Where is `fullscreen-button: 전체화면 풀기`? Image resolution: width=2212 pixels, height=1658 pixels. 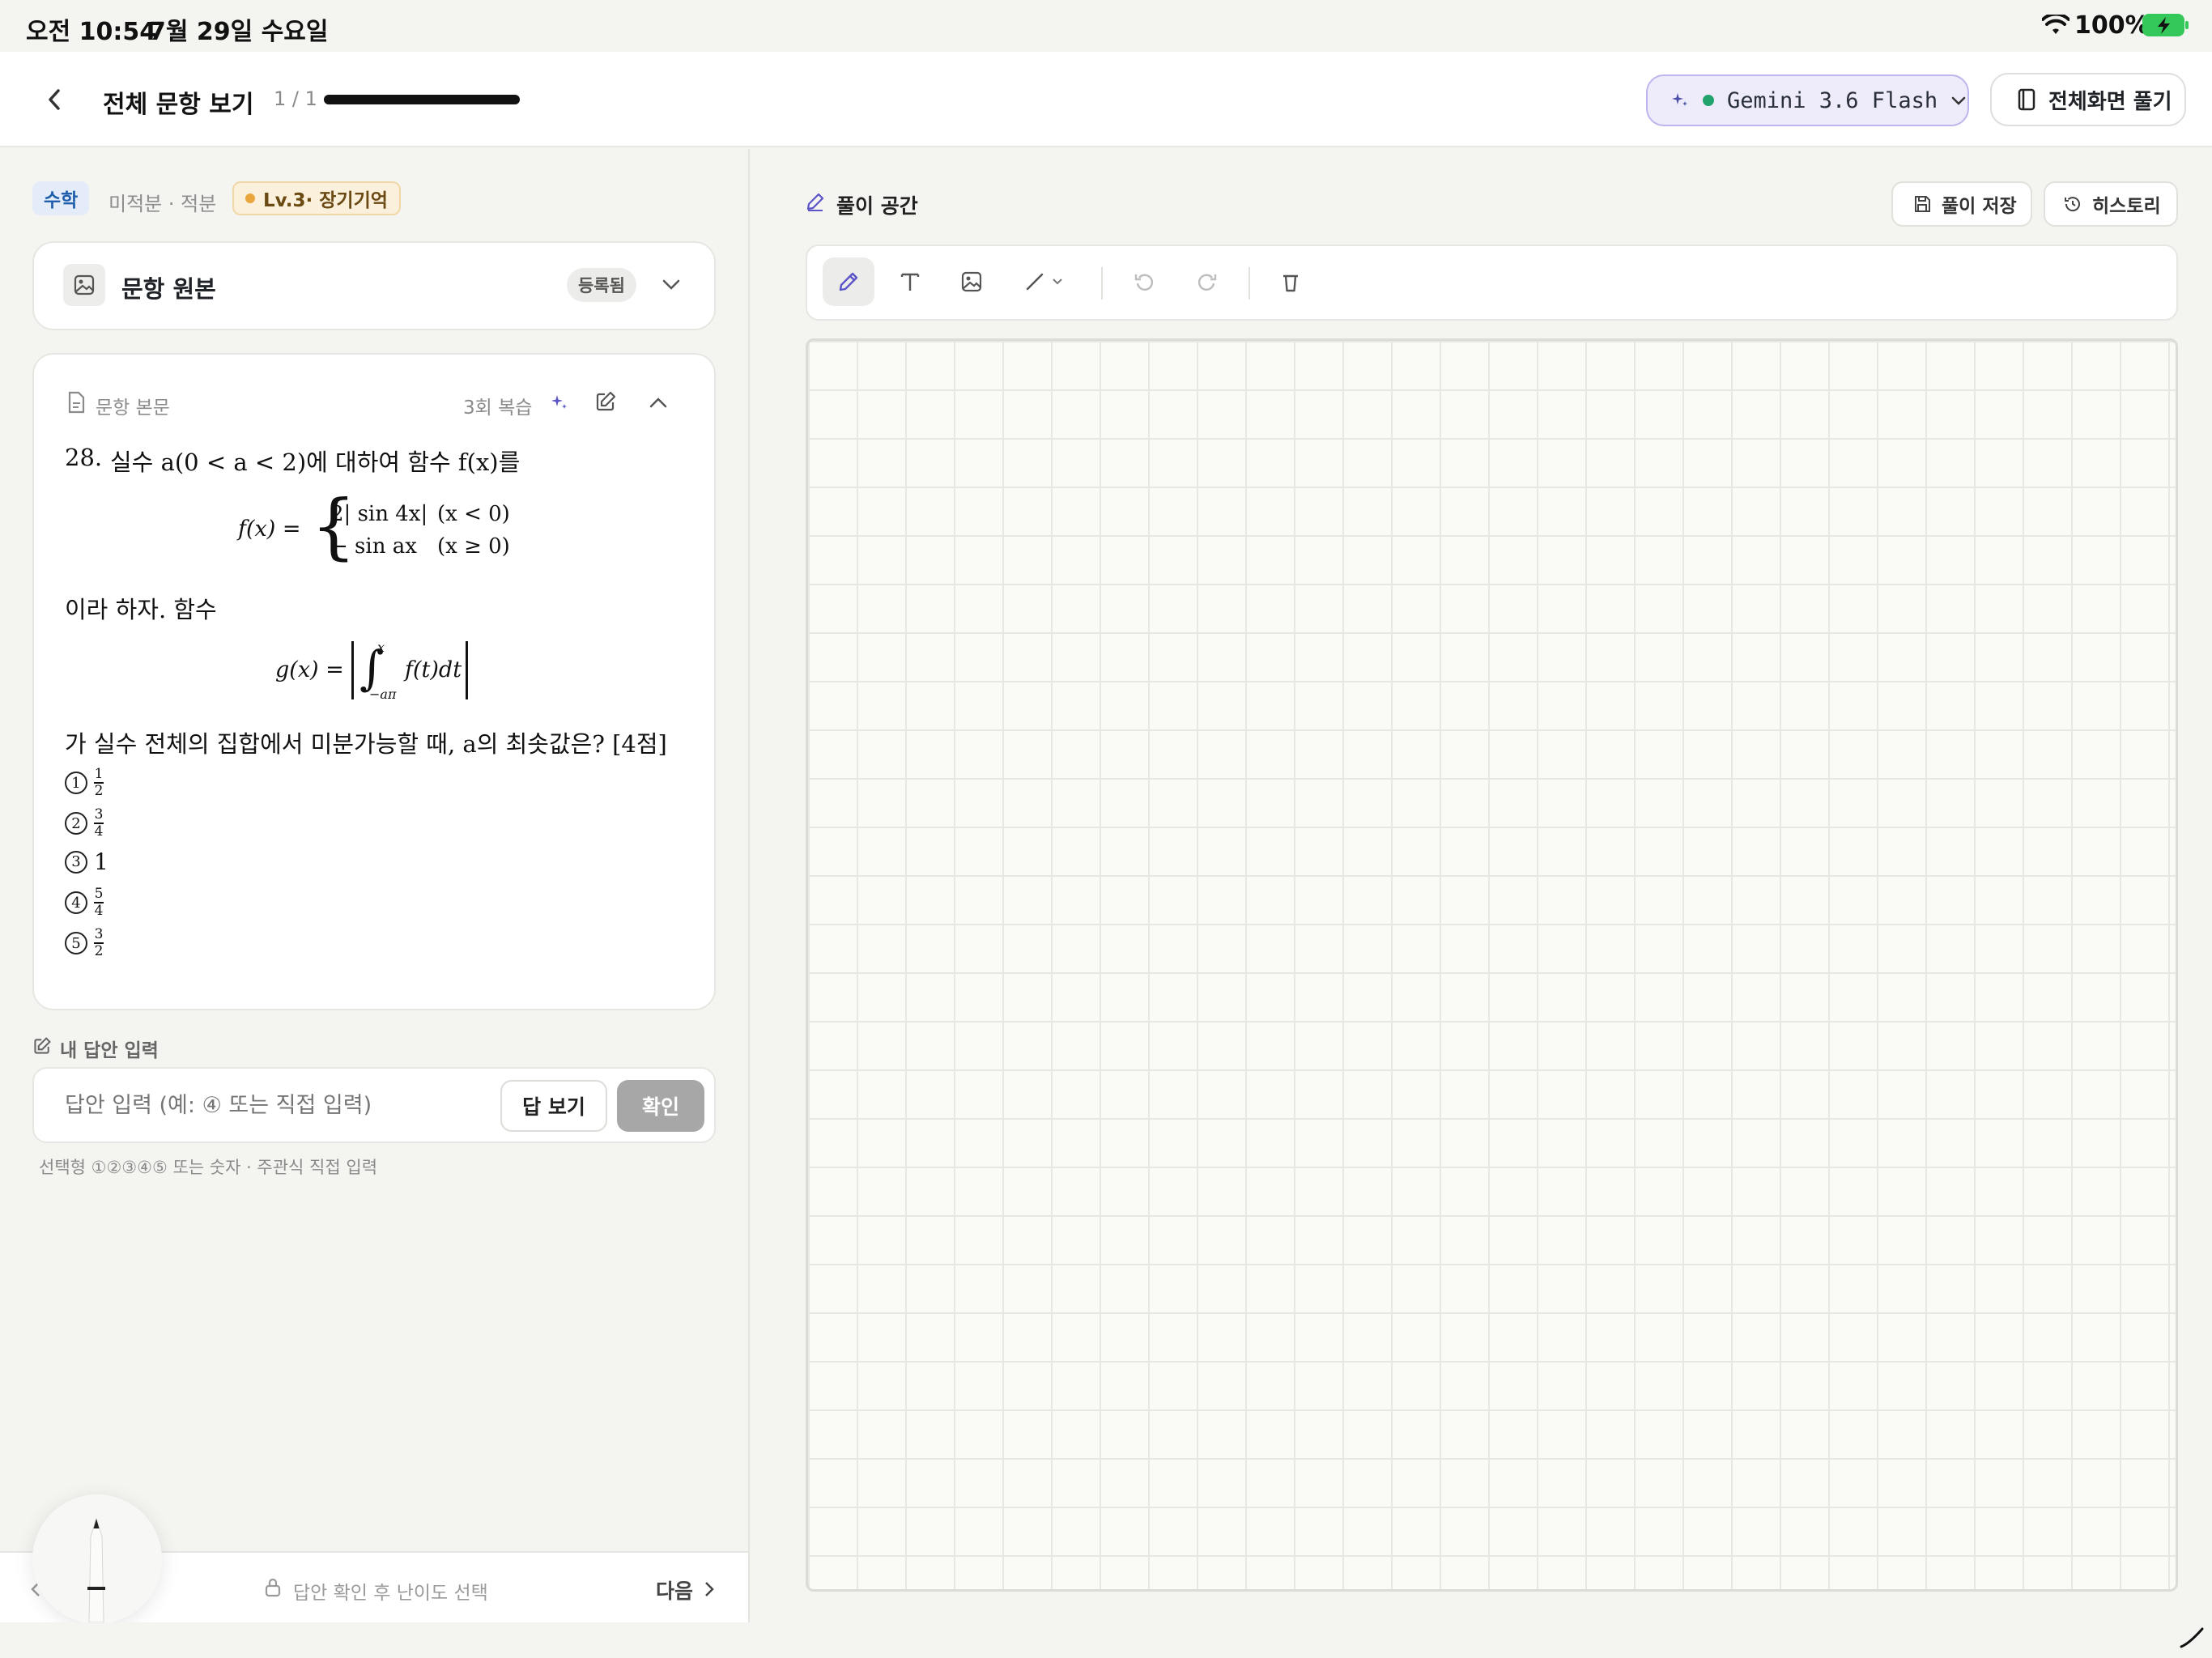 fullscreen-button: 전체화면 풀기 is located at coordinates (2088, 99).